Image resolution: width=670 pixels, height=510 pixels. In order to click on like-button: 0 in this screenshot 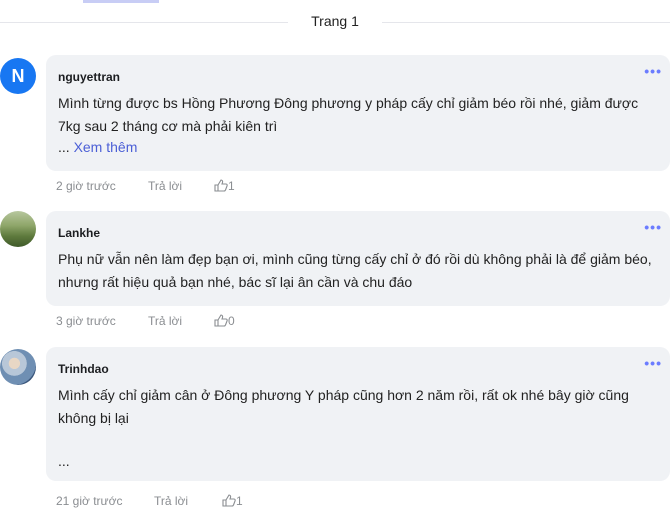, I will do `click(224, 321)`.